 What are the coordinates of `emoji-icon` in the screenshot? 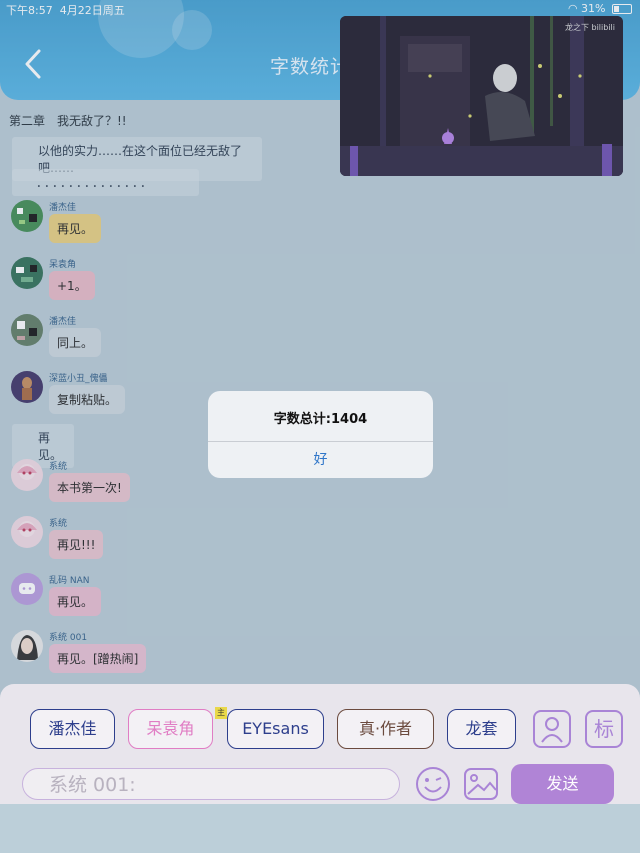 It's located at (433, 784).